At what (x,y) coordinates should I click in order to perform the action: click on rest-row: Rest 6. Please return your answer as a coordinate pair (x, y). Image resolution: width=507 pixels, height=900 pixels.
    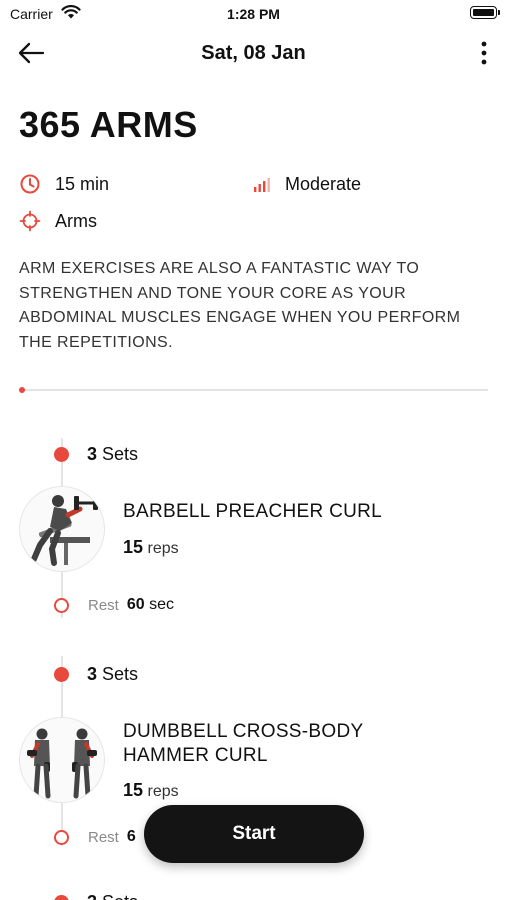
    Looking at the image, I should click on (95, 837).